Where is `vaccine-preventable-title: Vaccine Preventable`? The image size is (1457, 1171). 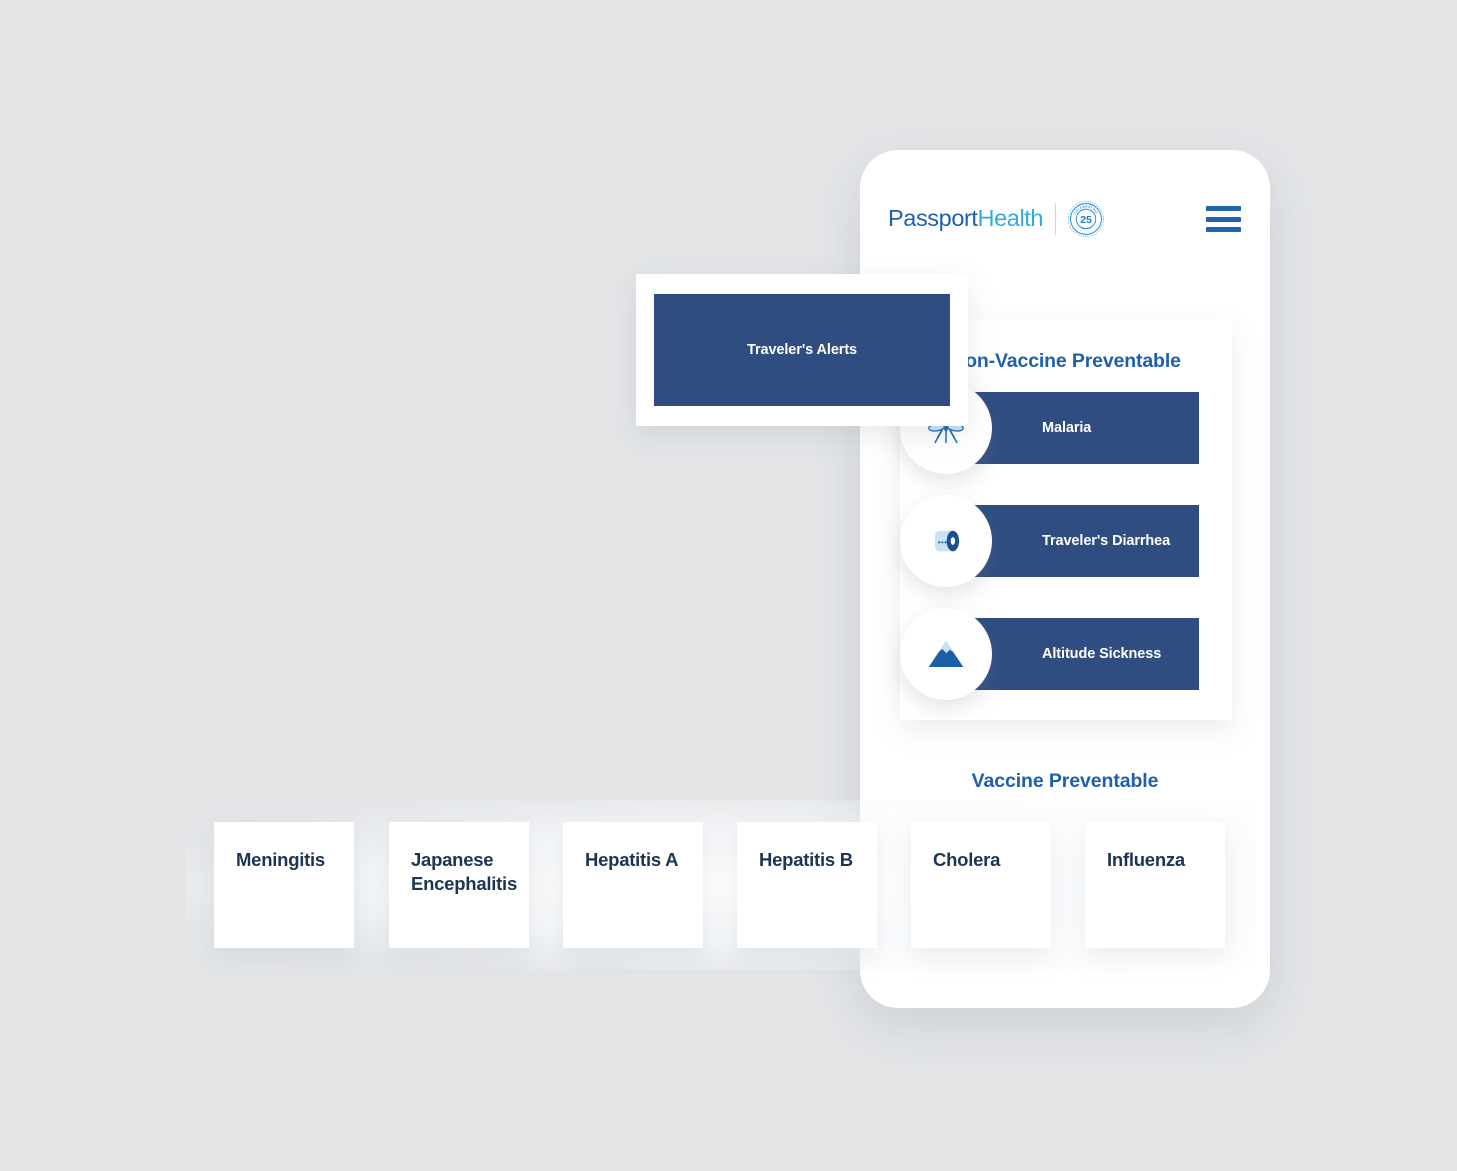 vaccine-preventable-title: Vaccine Preventable is located at coordinates (1065, 781).